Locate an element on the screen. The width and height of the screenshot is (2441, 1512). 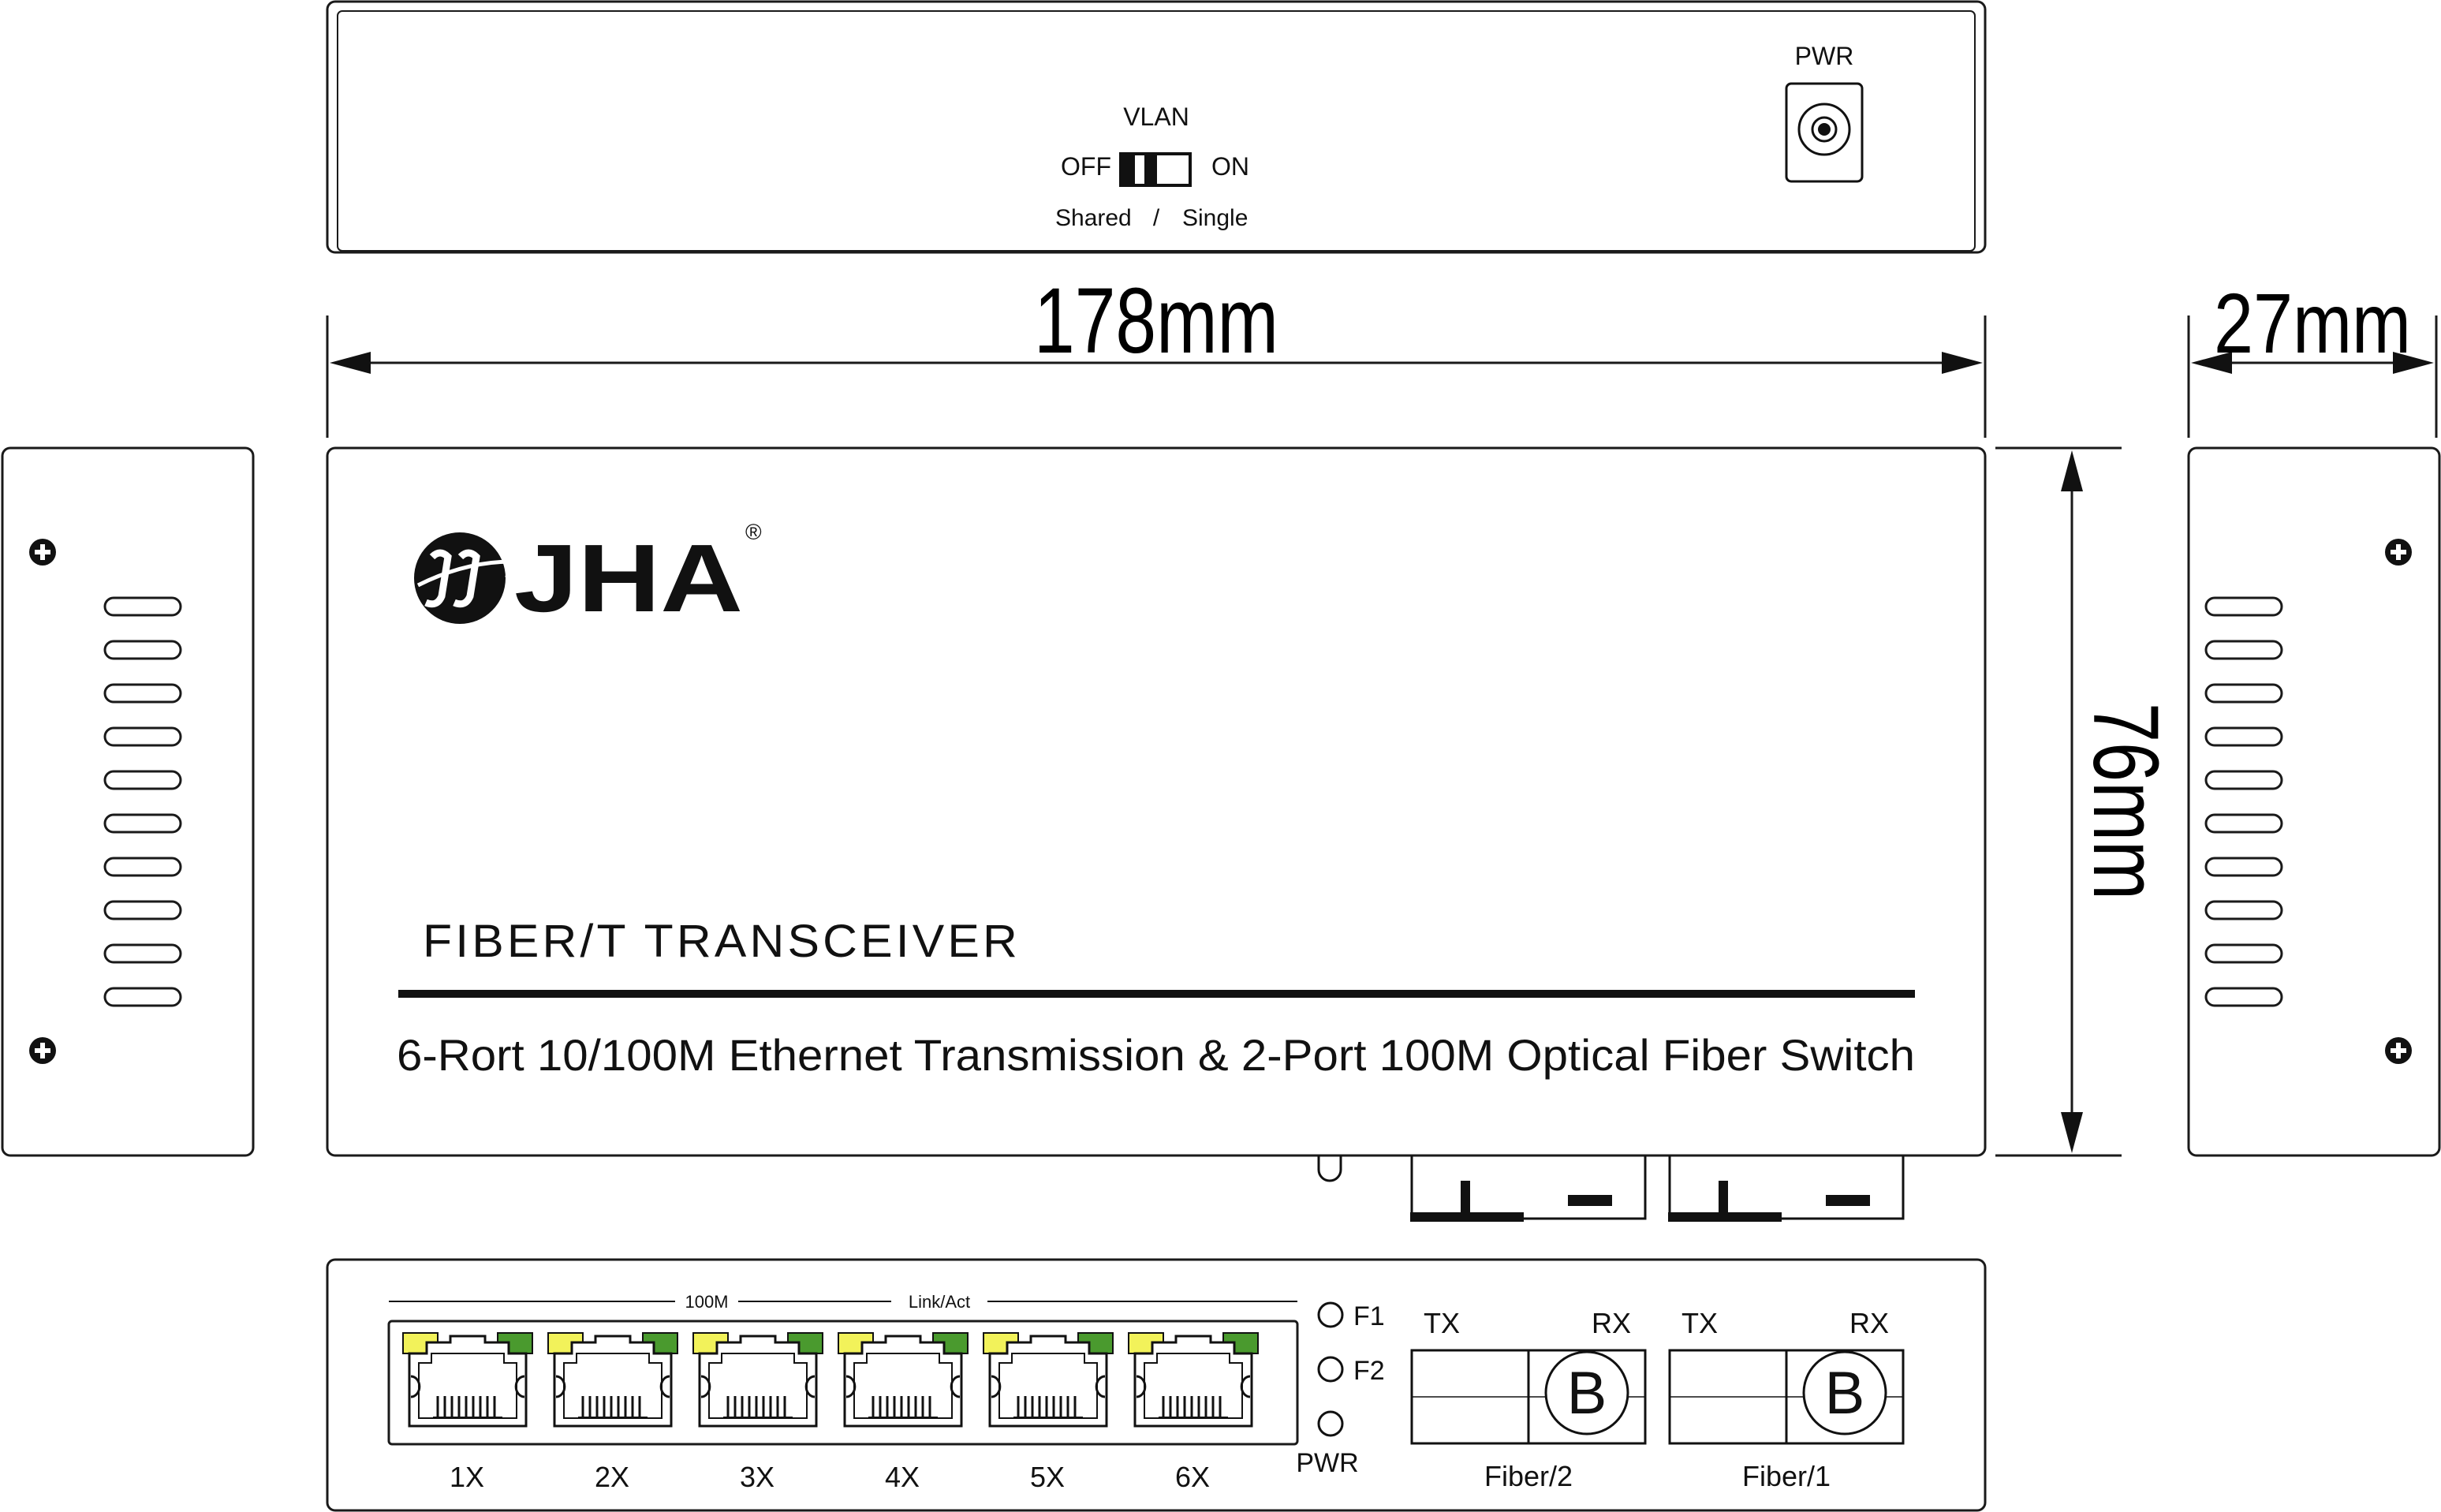
fiber2-letter: B is located at coordinates (1587, 1393).